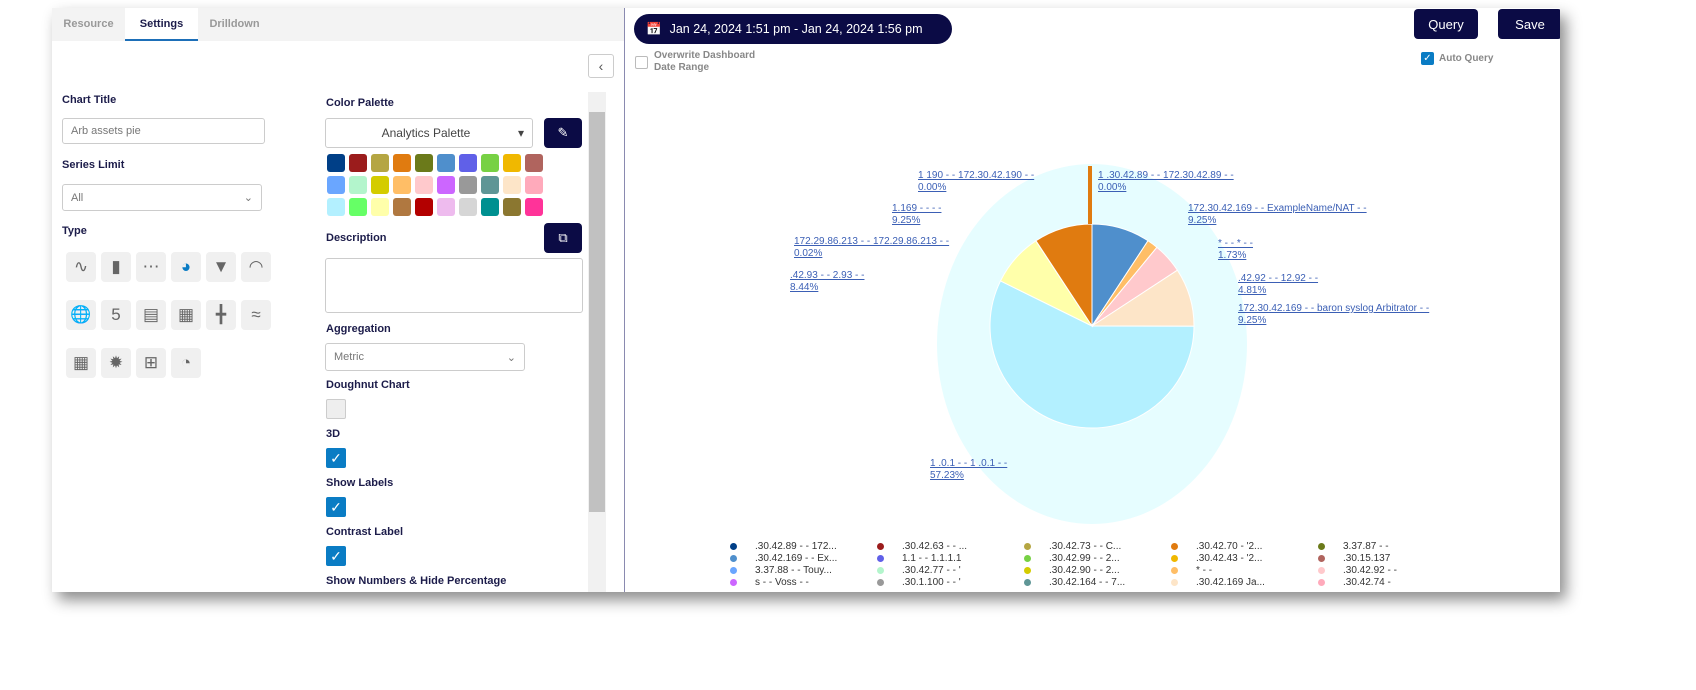 The width and height of the screenshot is (1696, 690). I want to click on pie-data-label: 1 .0.1 - - 1 .0.1 - -57.23%, so click(968, 470).